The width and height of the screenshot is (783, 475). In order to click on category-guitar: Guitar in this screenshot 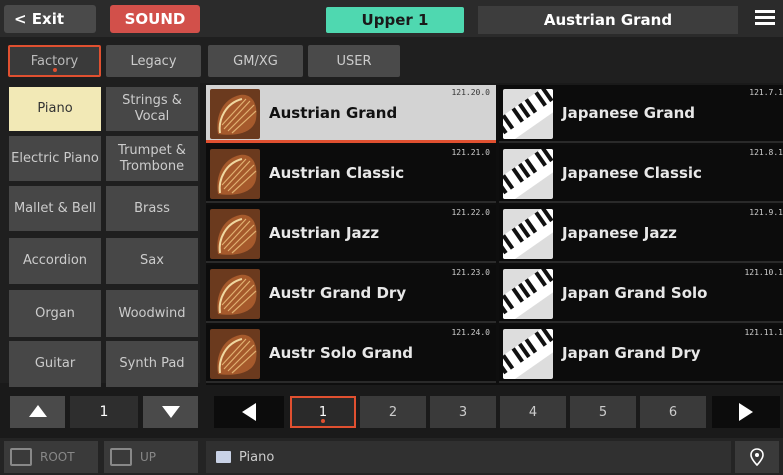, I will do `click(55, 364)`.